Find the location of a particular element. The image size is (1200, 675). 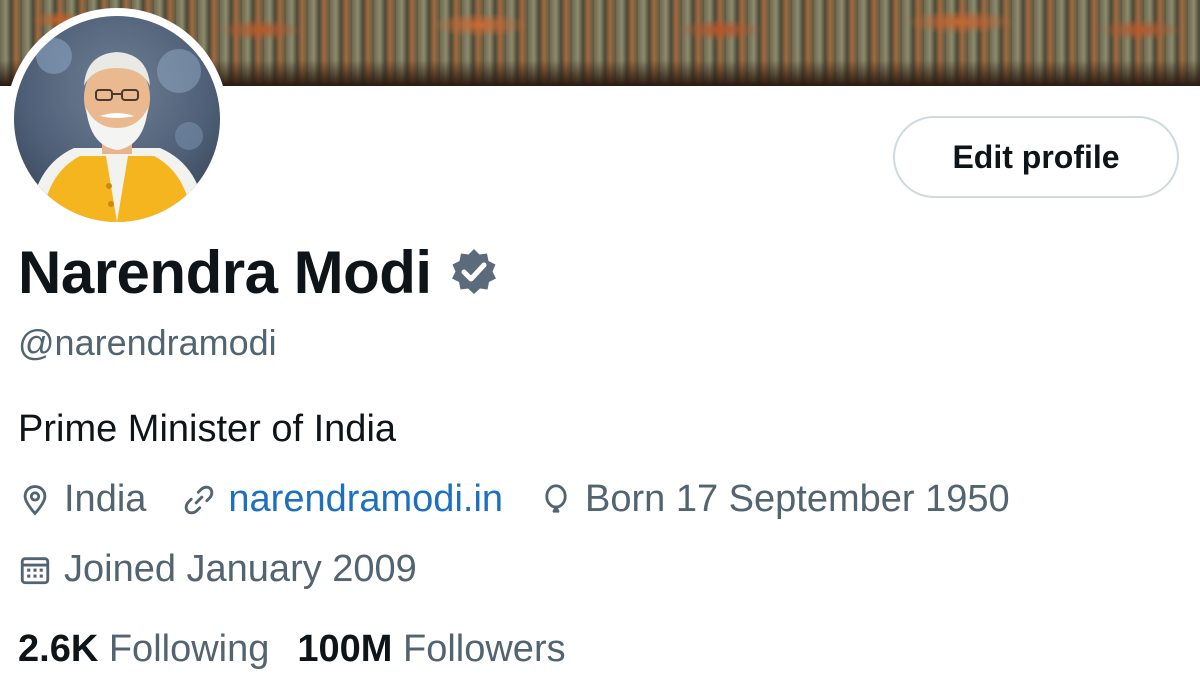

profile-stats: 2.6K Following 100M Followers is located at coordinates (306, 649).